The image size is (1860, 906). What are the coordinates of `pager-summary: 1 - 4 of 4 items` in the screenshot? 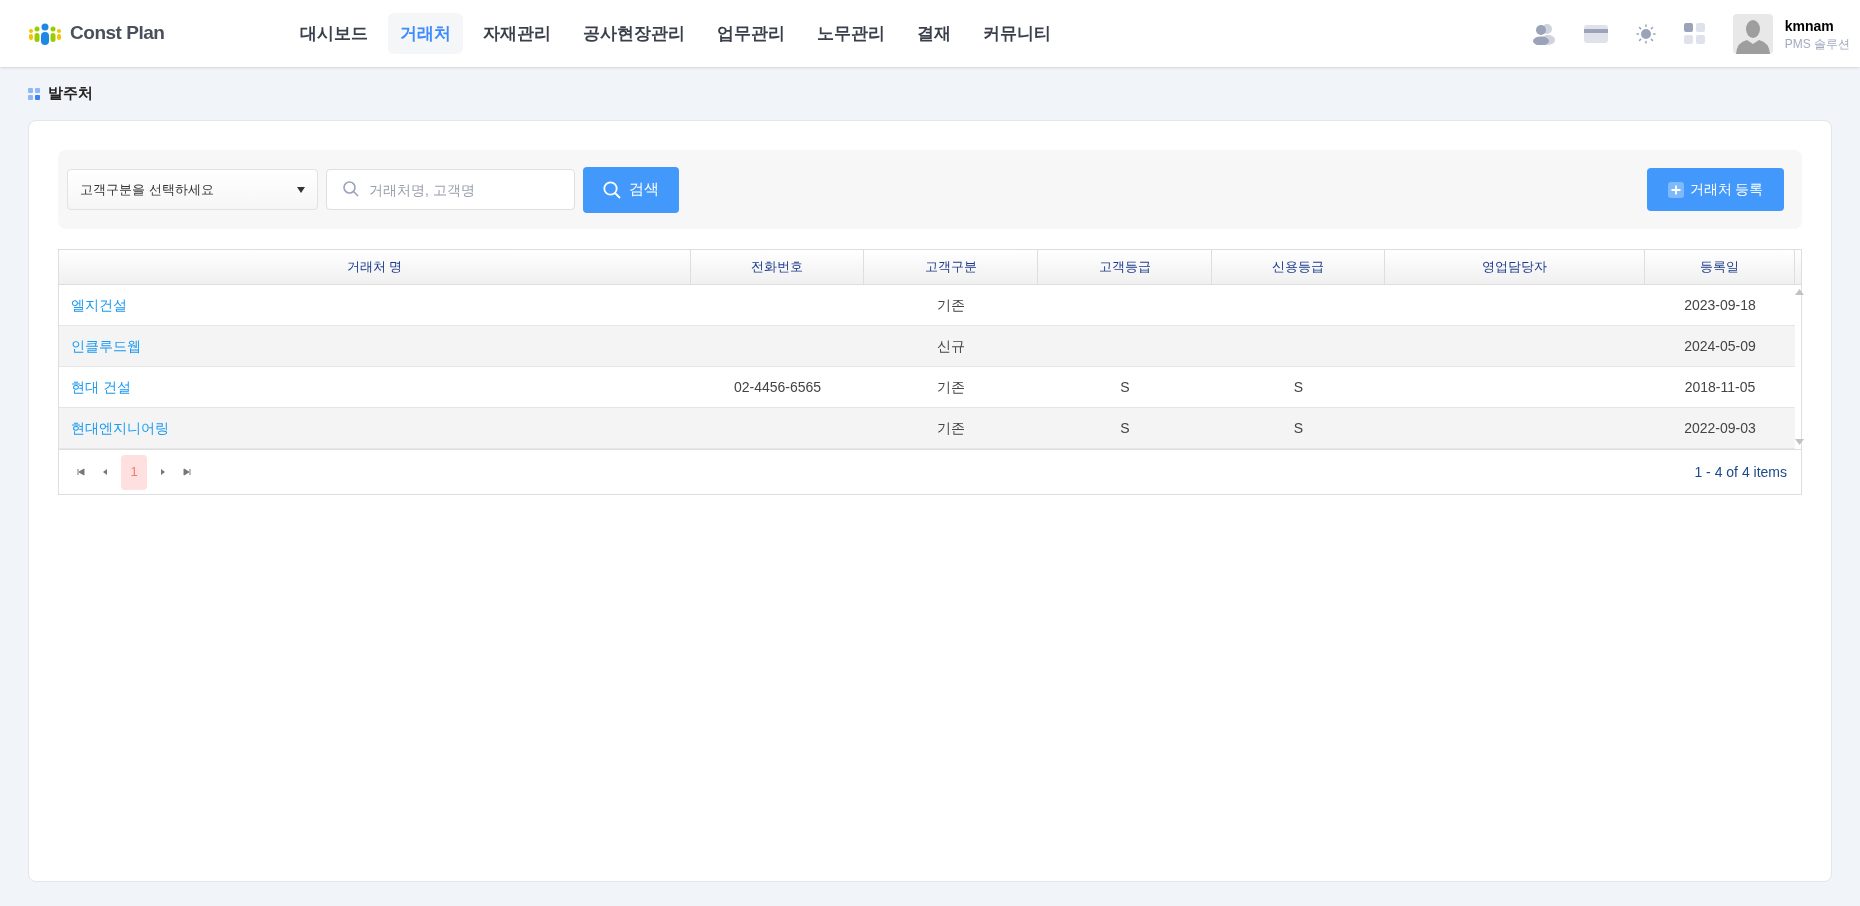 It's located at (1740, 472).